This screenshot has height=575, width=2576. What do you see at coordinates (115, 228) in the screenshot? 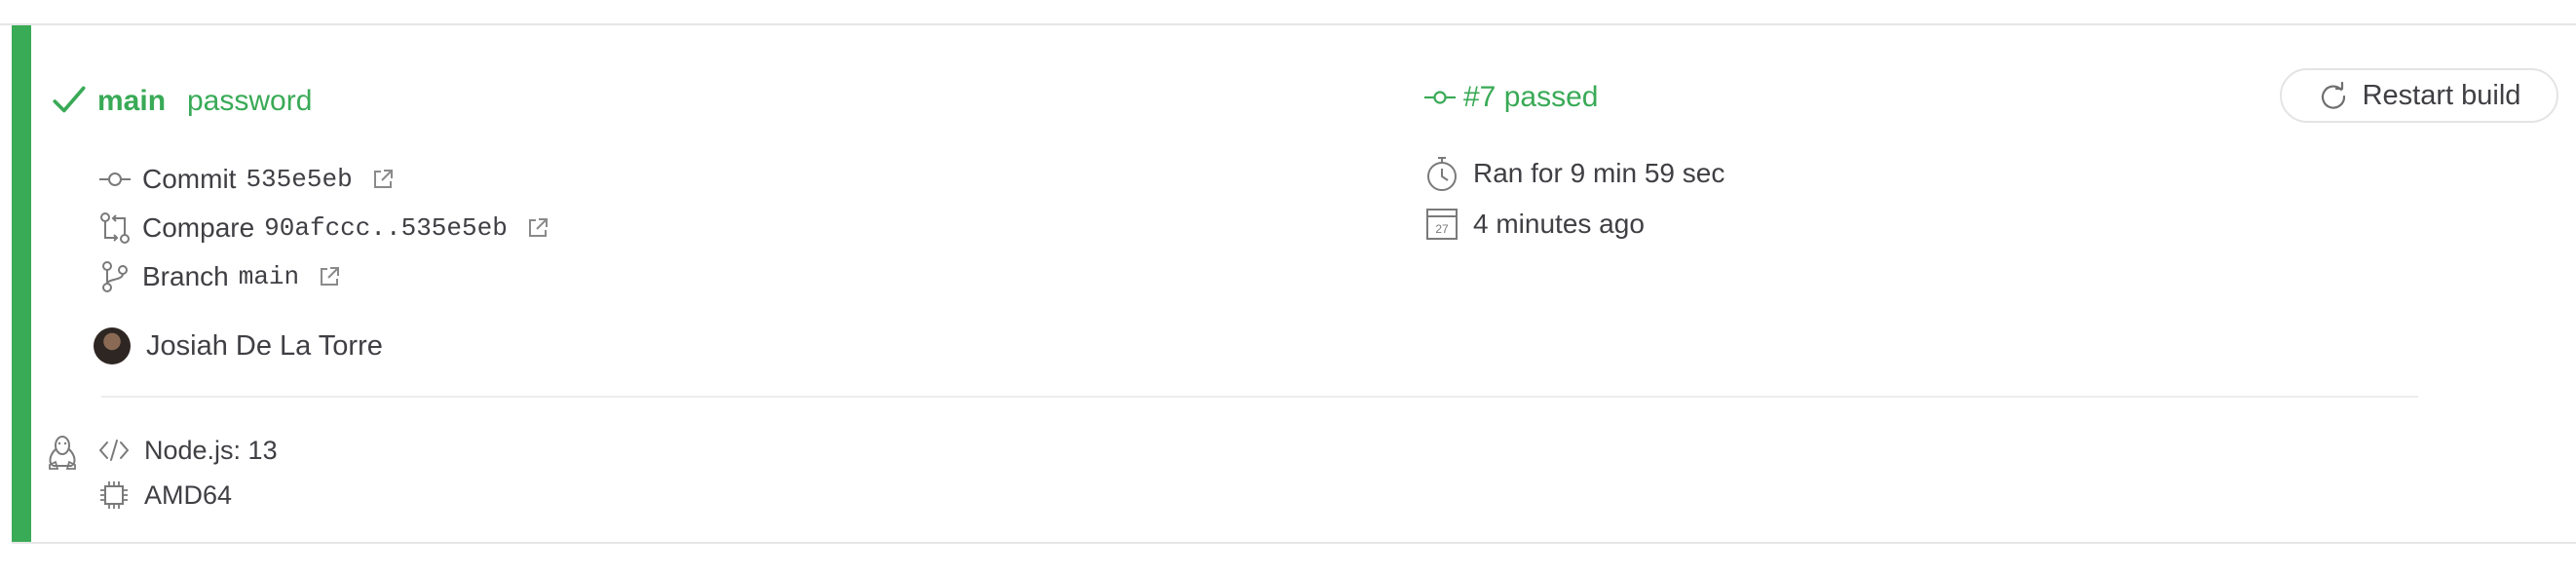
I see `compare-icon` at bounding box center [115, 228].